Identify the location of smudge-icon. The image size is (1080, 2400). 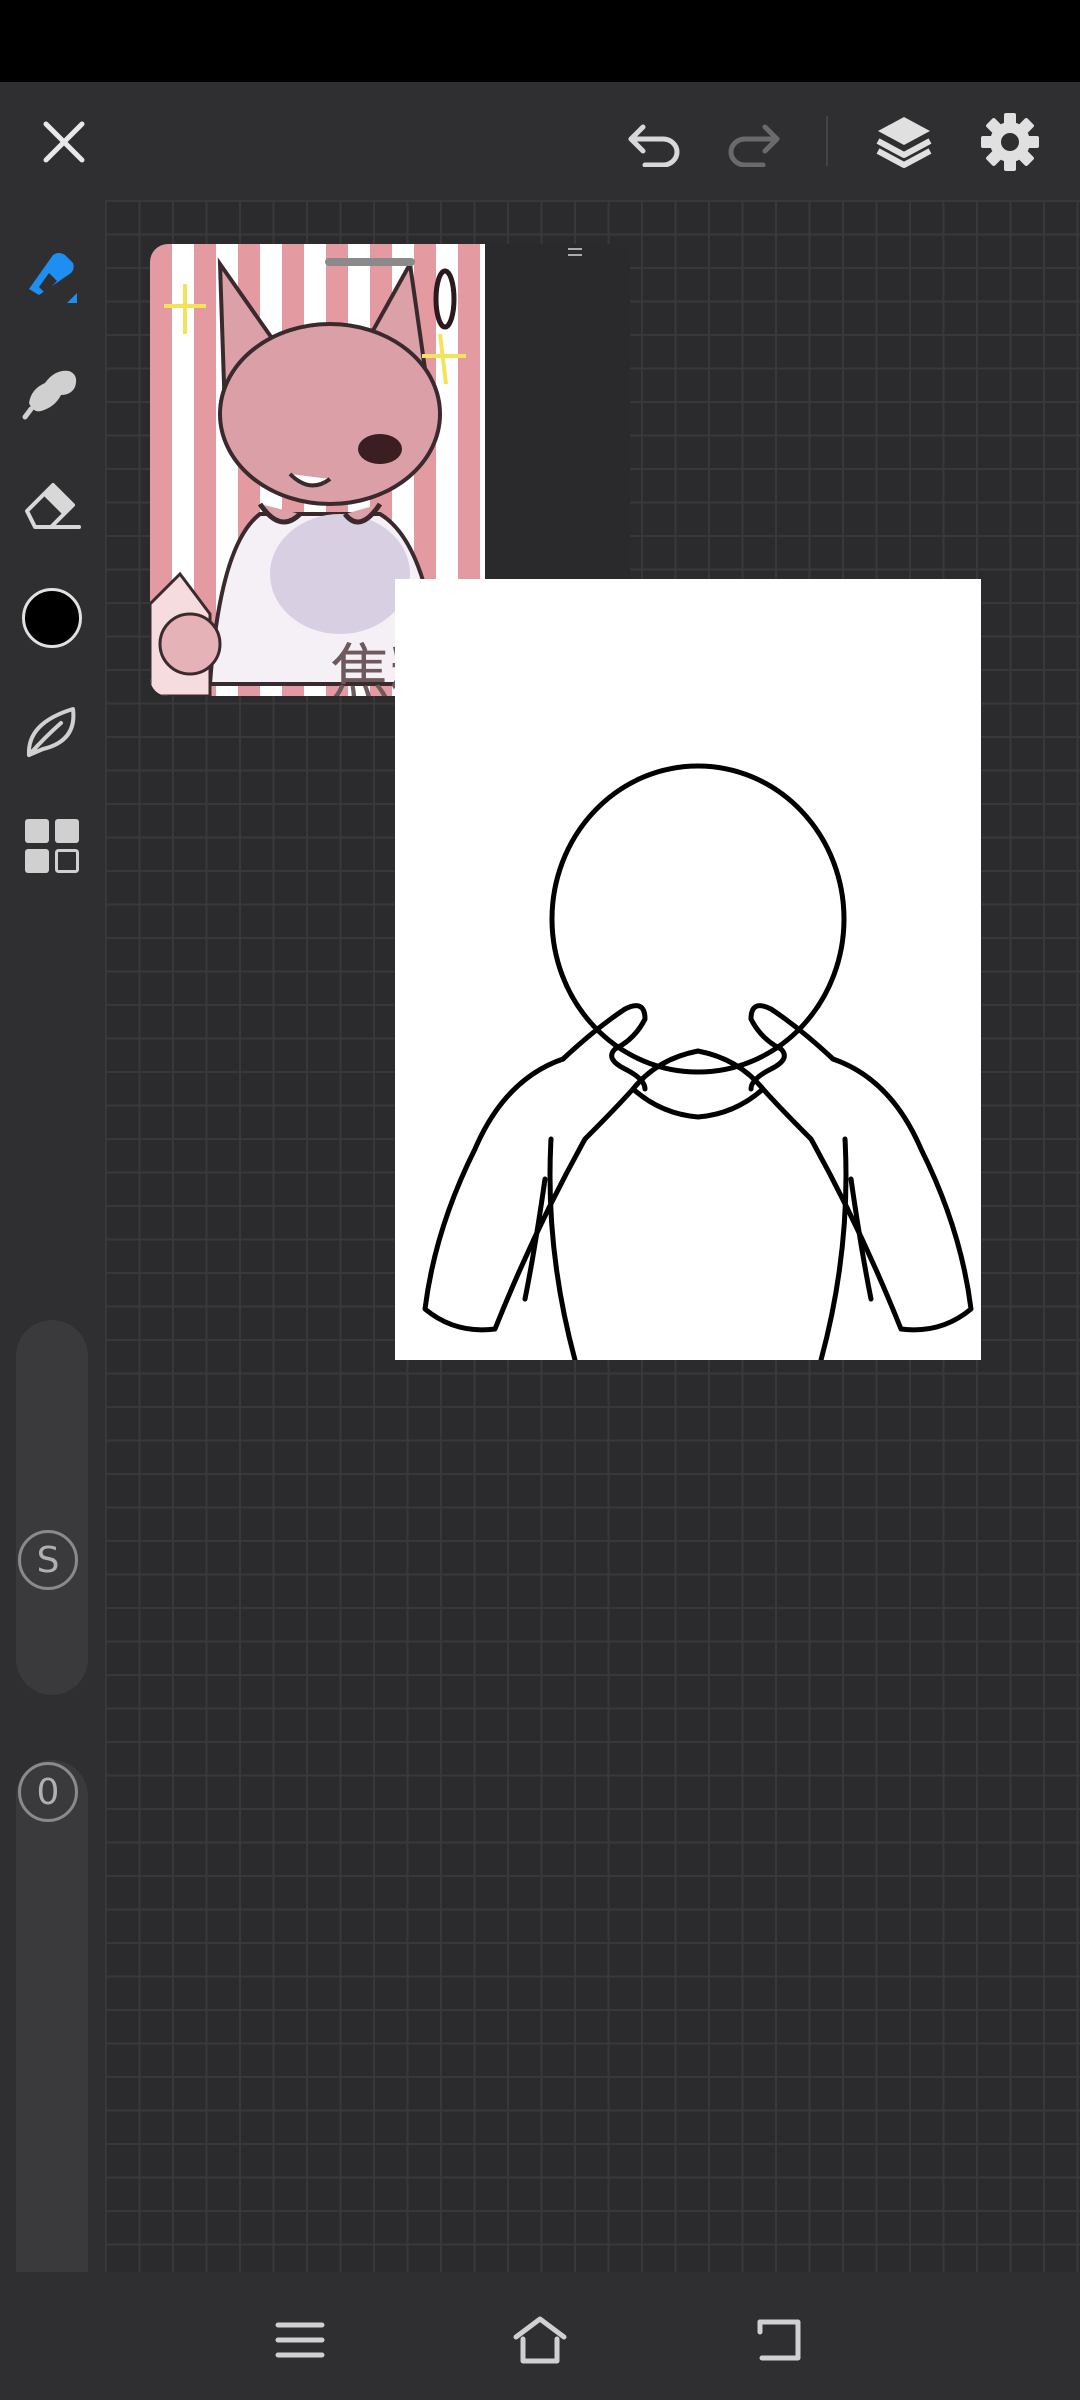
(49, 395).